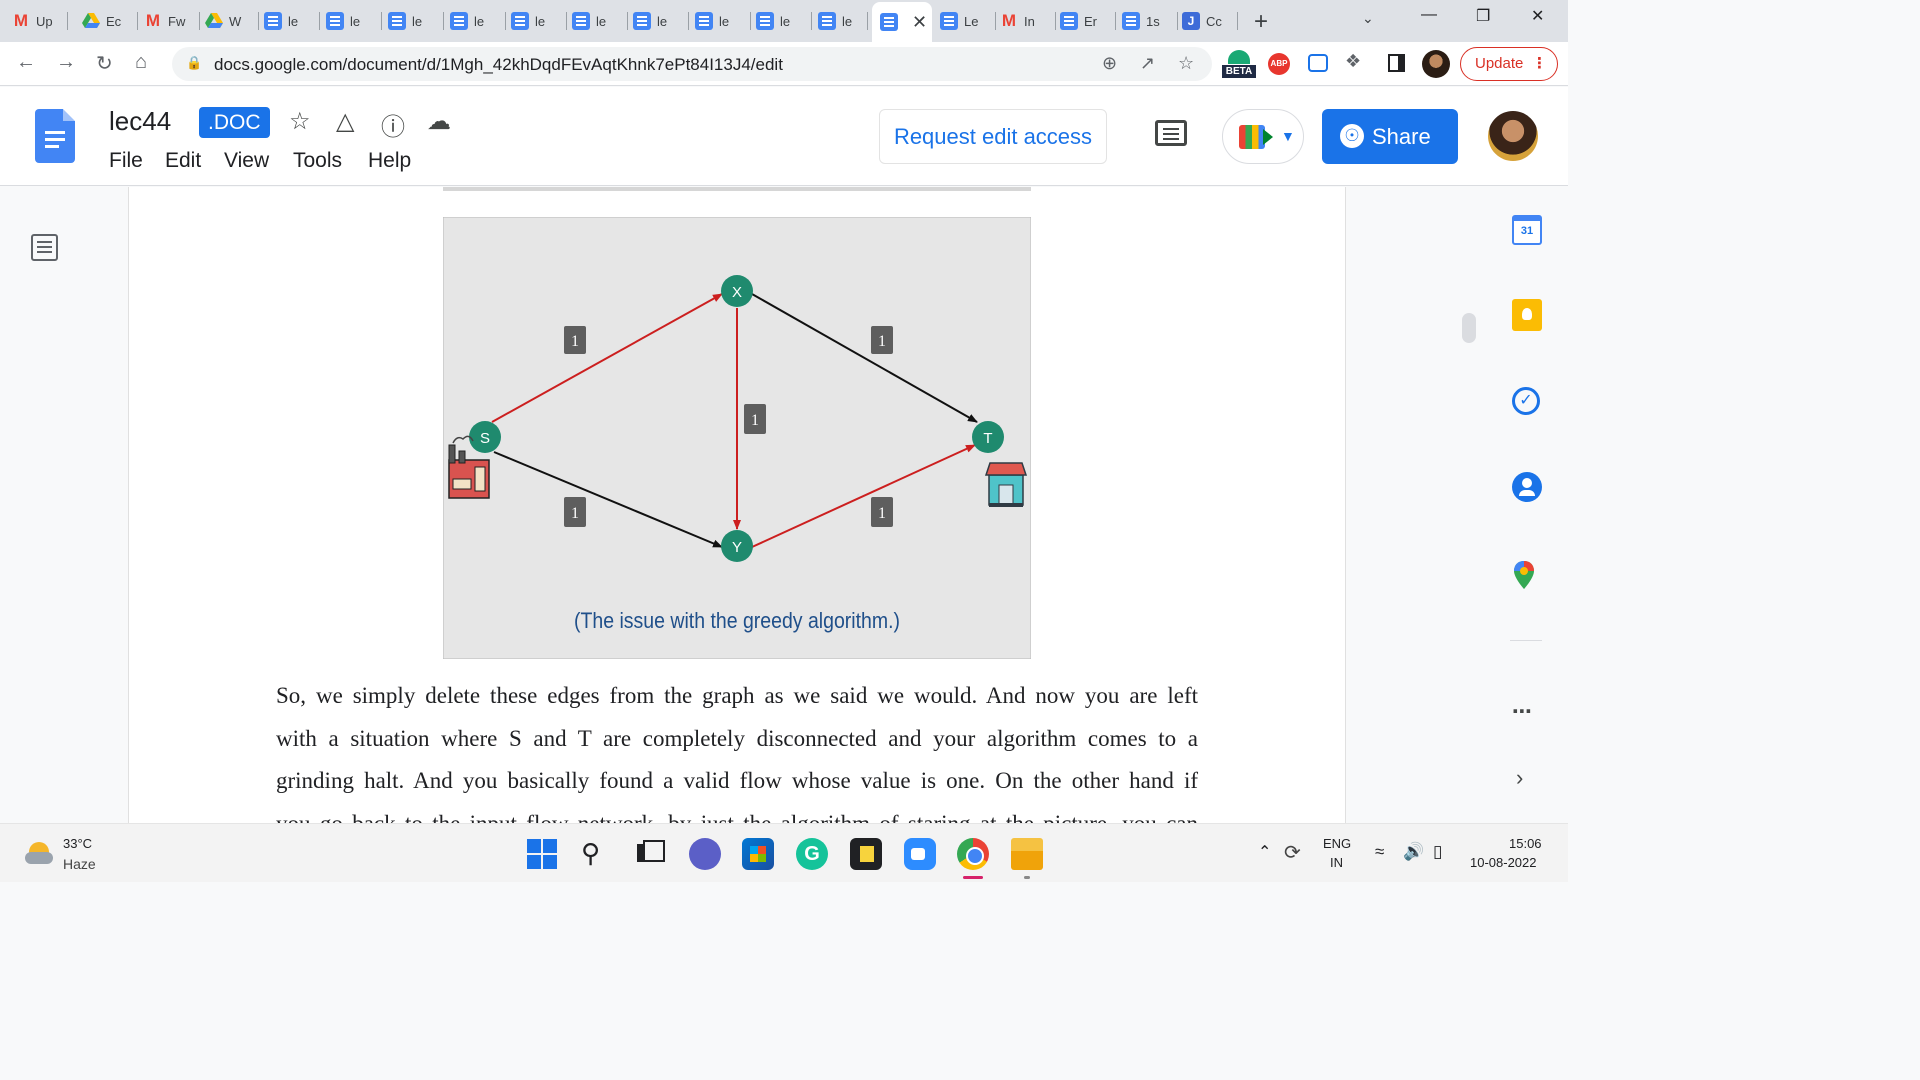  I want to click on lock-icon: 🔒, so click(194, 63).